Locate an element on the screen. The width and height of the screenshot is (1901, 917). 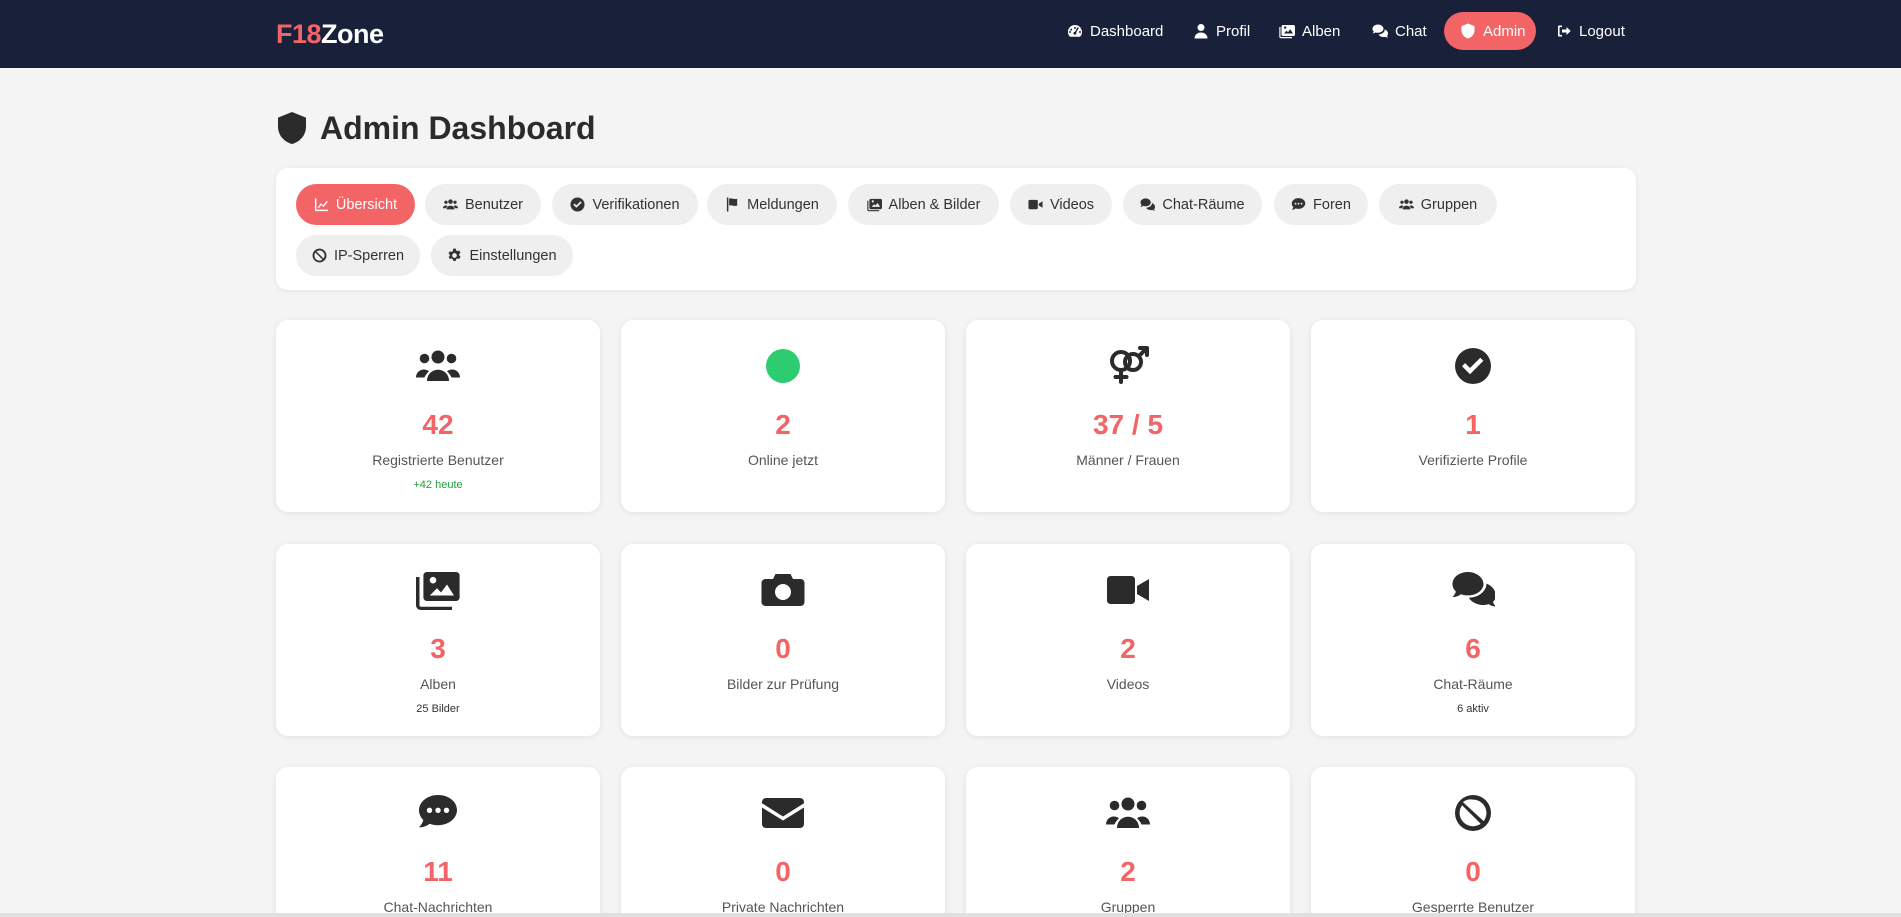
nav-logout: Logout is located at coordinates (1590, 31).